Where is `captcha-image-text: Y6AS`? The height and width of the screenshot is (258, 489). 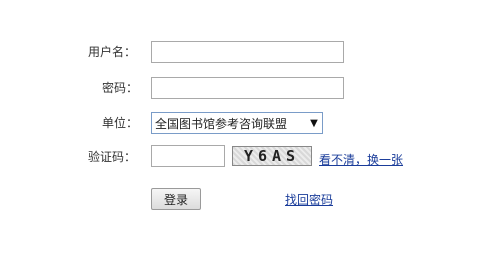
captcha-image-text: Y6AS is located at coordinates (272, 156).